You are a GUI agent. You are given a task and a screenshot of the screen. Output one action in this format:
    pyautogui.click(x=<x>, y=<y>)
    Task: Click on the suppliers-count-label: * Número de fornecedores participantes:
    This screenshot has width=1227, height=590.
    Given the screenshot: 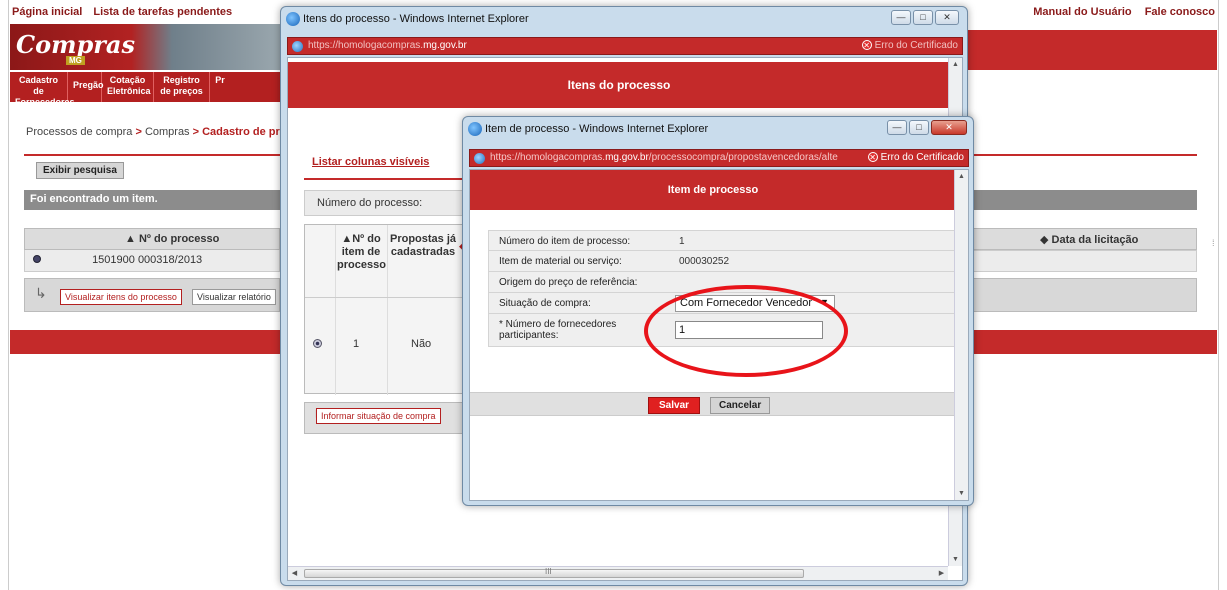 What is the action you would take?
    pyautogui.click(x=558, y=330)
    